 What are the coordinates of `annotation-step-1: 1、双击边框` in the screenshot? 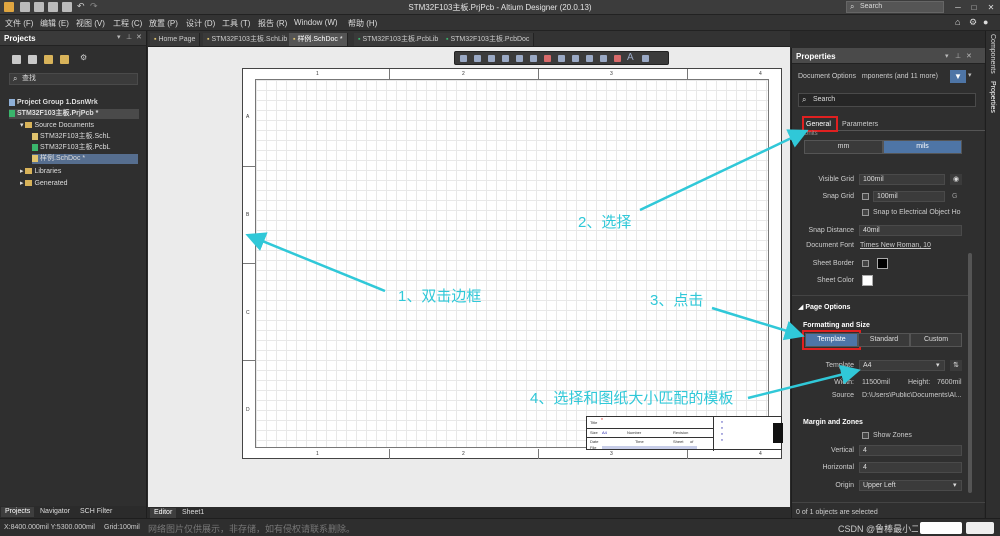 It's located at (440, 296).